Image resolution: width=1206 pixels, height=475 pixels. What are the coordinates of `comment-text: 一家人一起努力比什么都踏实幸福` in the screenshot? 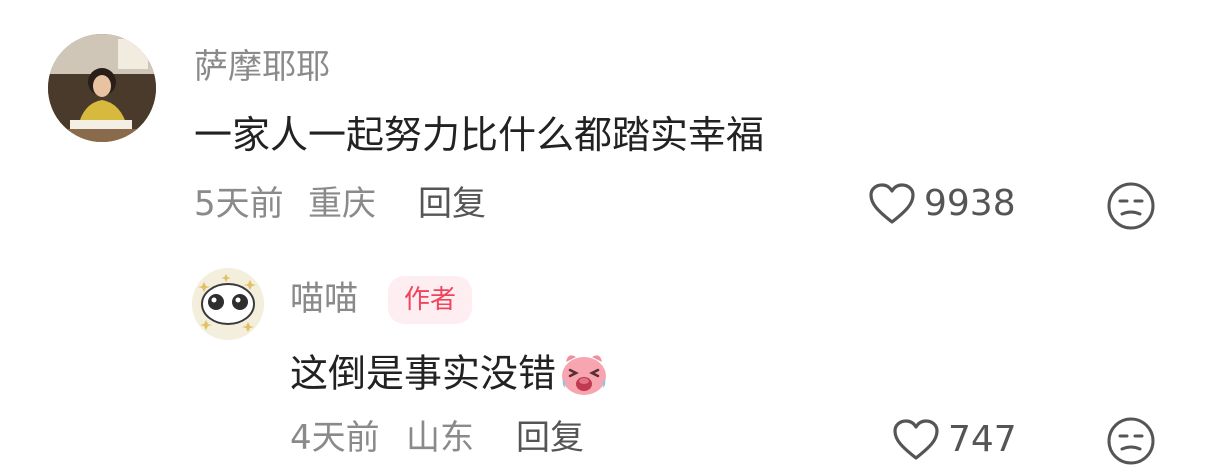 It's located at (479, 135).